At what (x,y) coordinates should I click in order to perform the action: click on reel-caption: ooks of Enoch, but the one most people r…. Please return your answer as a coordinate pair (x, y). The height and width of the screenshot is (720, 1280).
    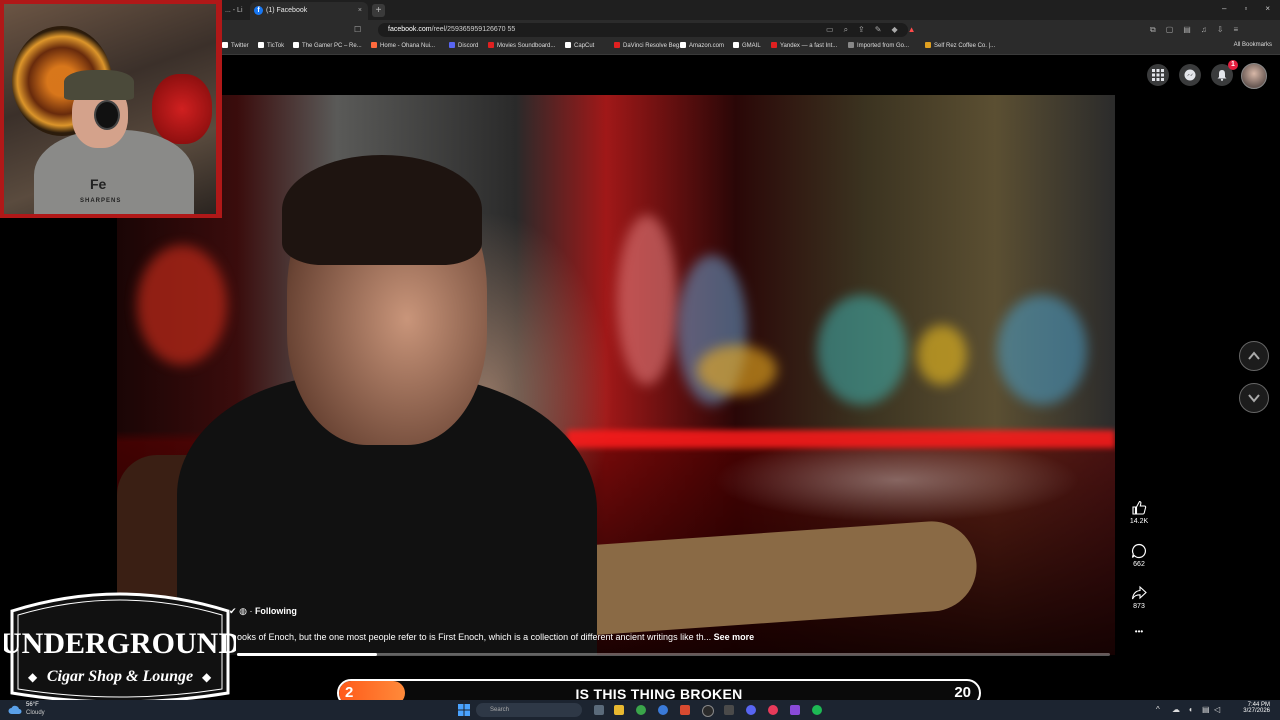
    Looking at the image, I should click on (495, 637).